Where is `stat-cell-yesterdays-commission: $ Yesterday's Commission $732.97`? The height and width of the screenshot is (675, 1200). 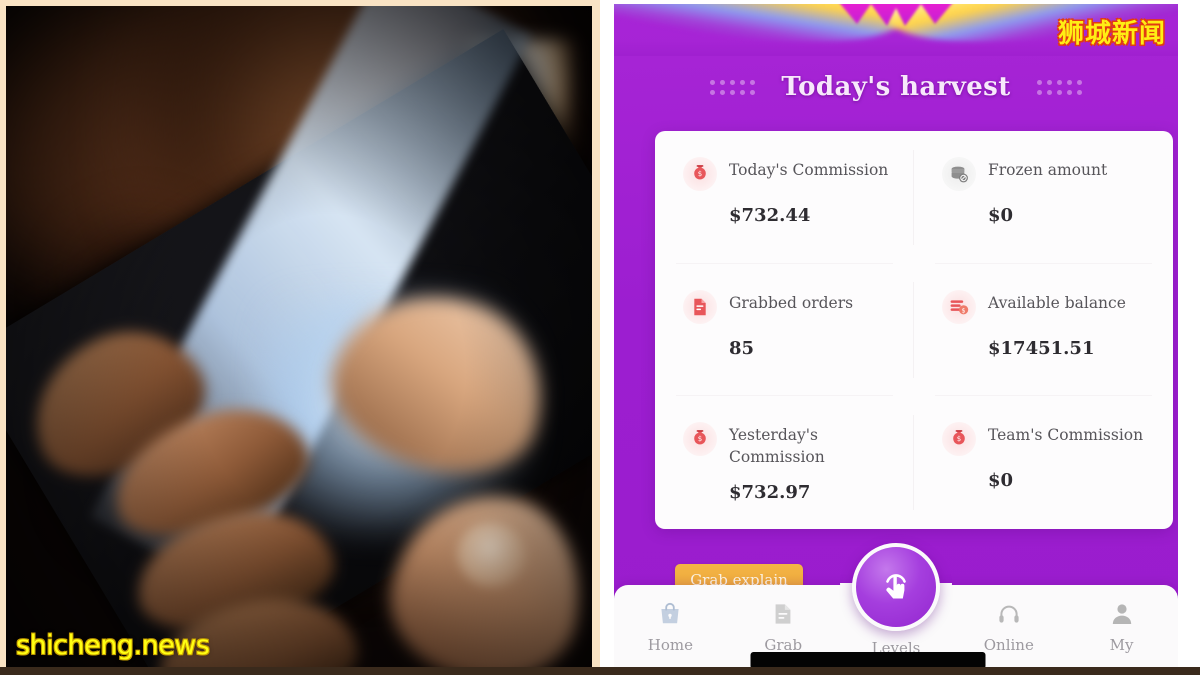
stat-cell-yesterdays-commission: $ Yesterday's Commission $732.97 is located at coordinates (784, 462).